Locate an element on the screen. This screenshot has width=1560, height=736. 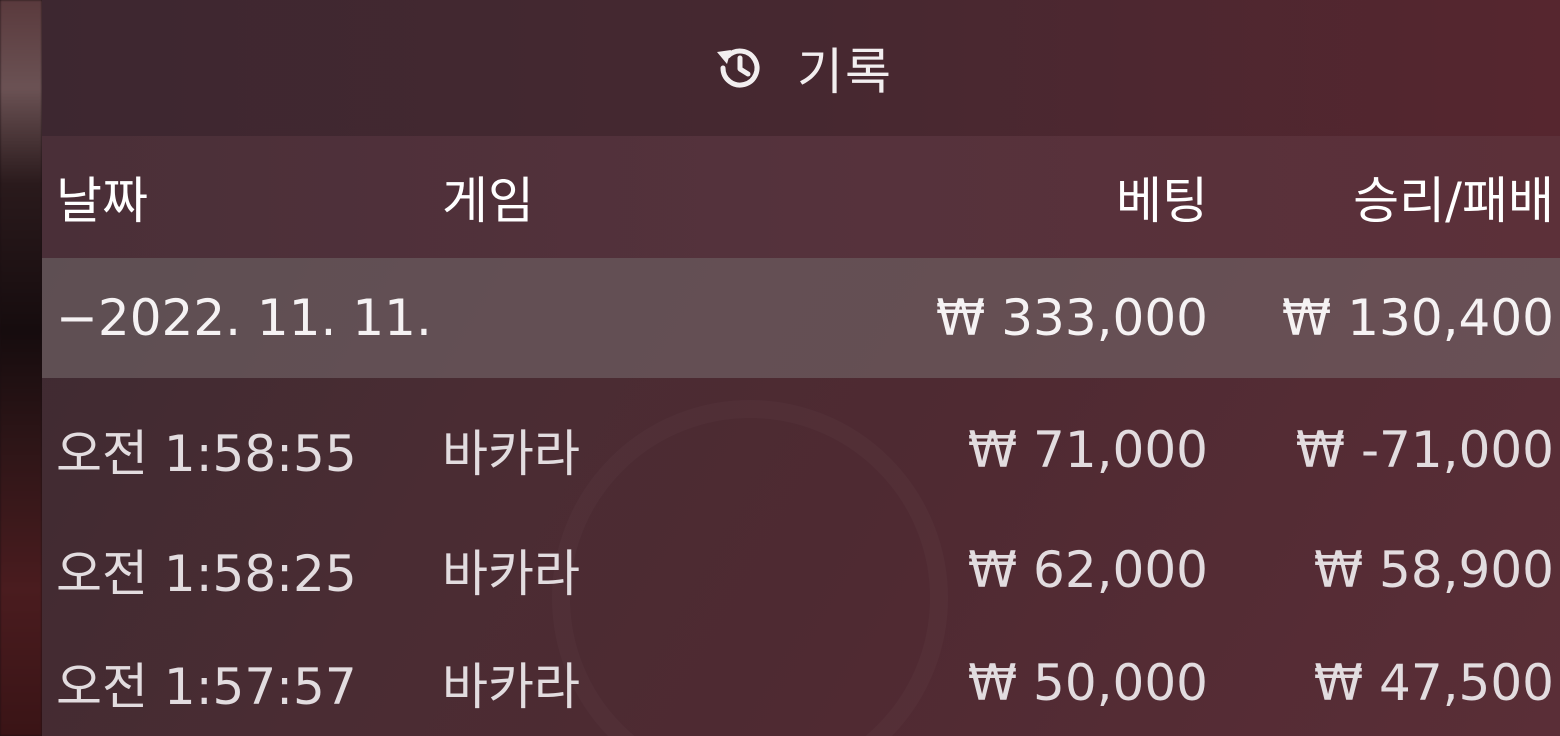
summary-bet: ₩ 333,000 is located at coordinates (1071, 318).